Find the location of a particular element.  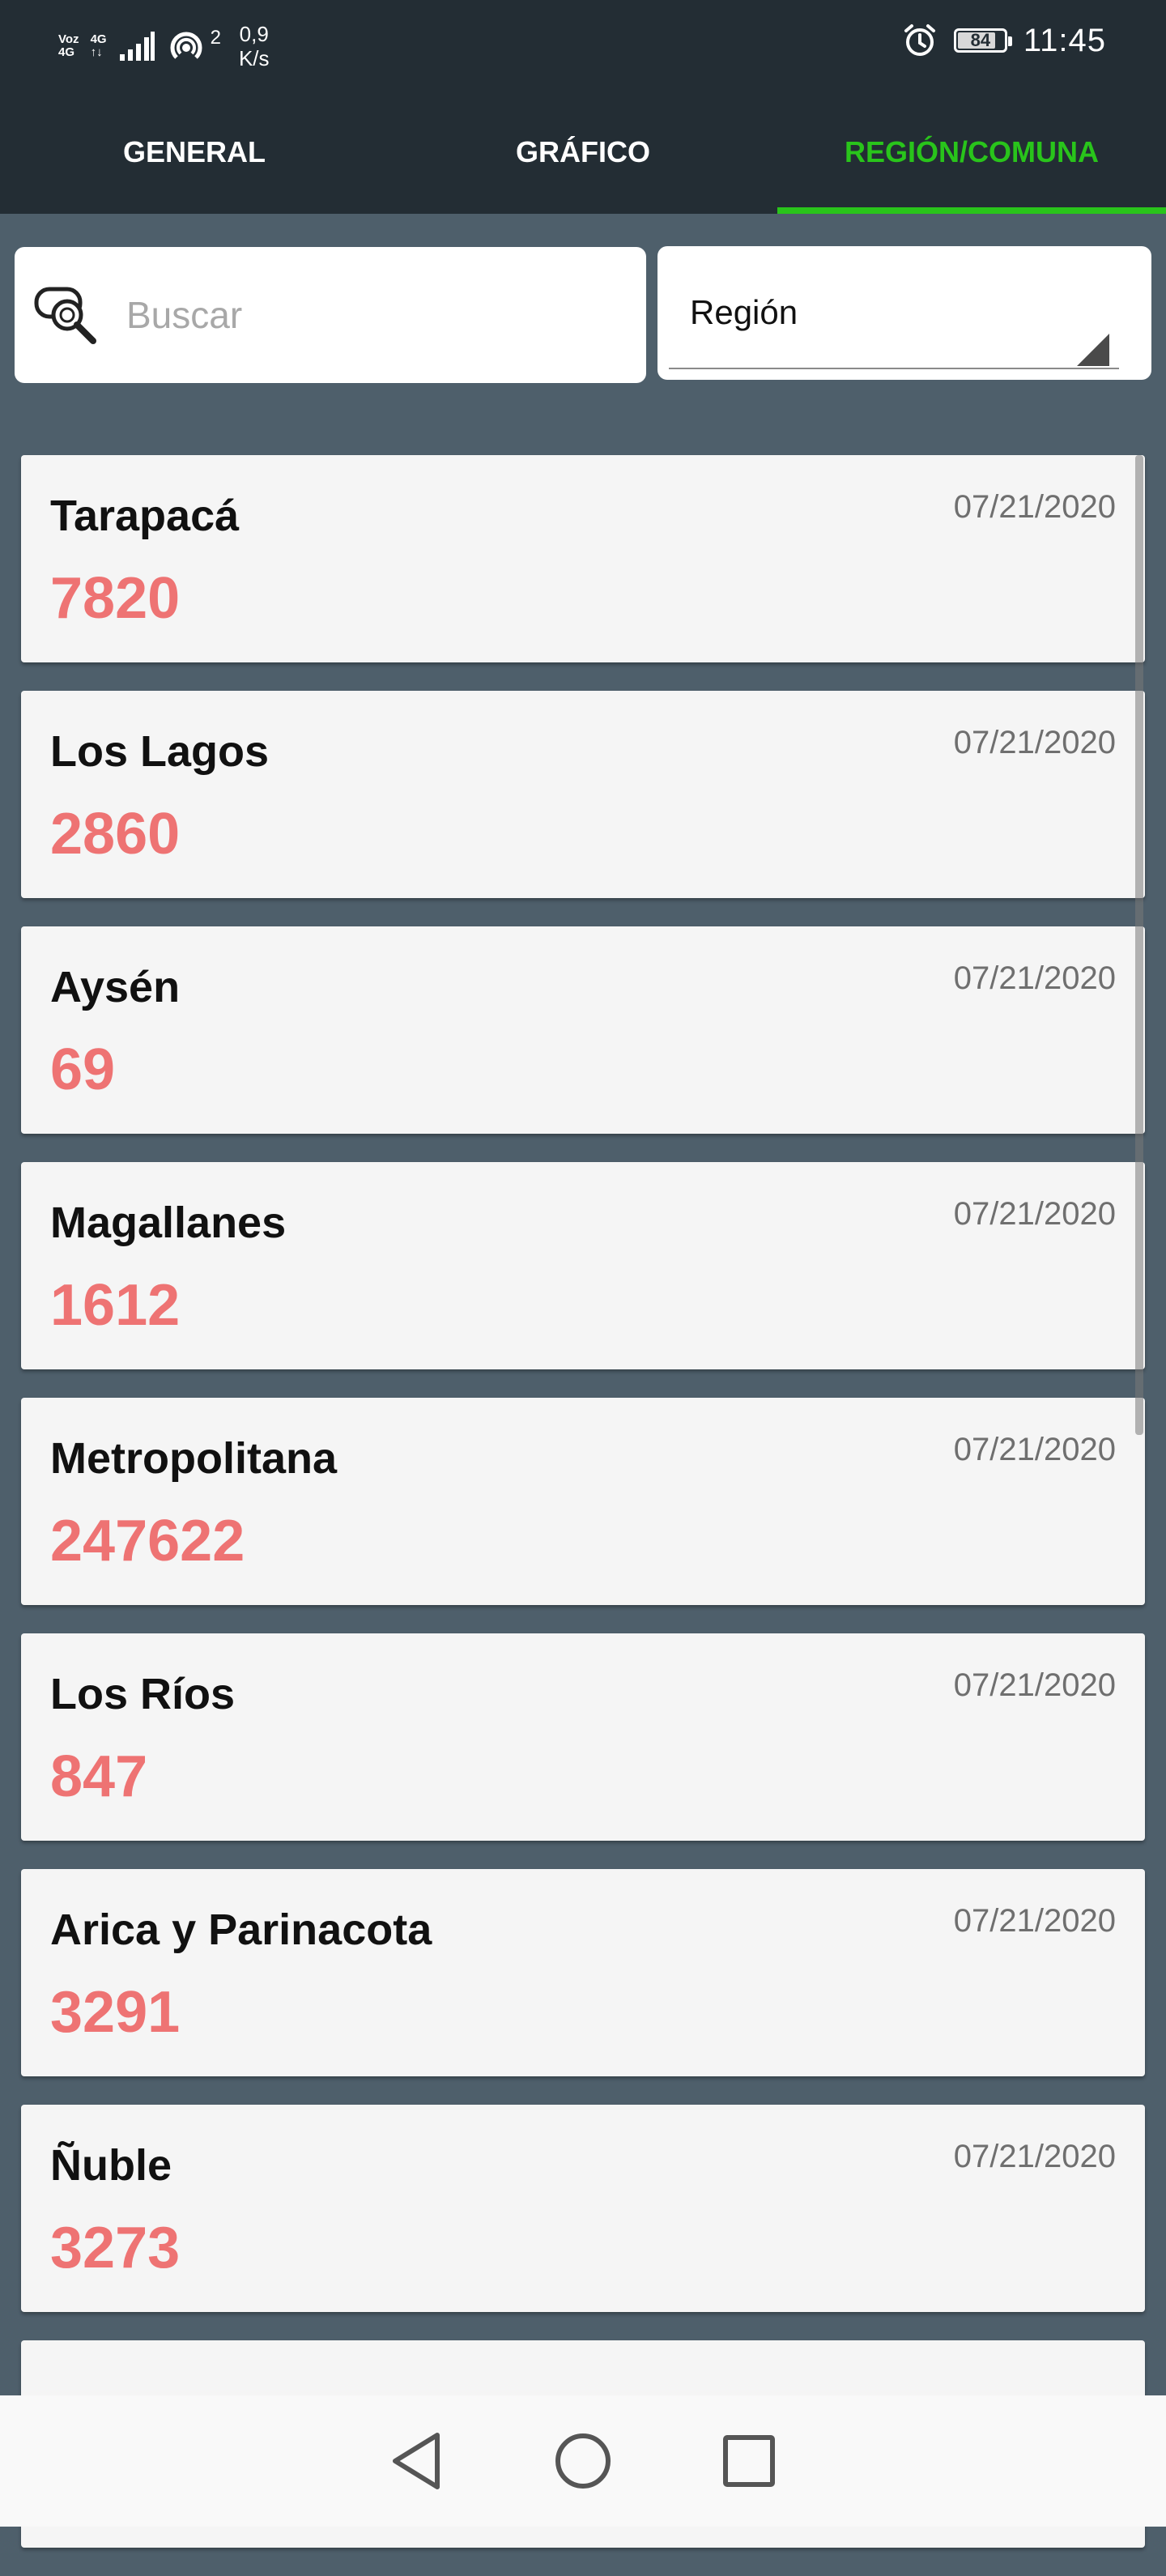

hotspot-count: 2 is located at coordinates (215, 38).